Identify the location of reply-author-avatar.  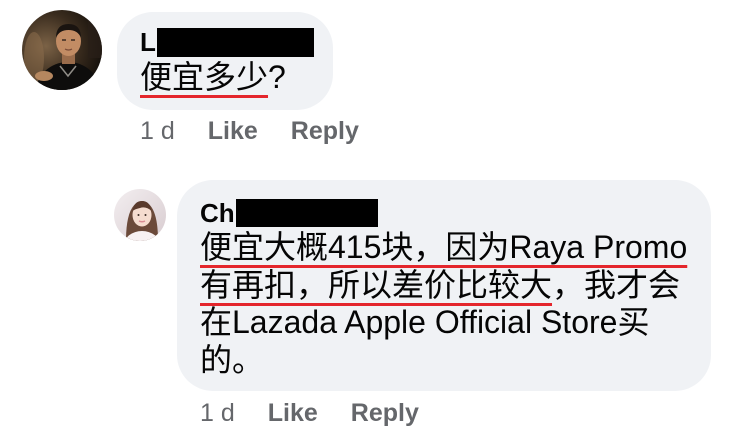
(140, 215).